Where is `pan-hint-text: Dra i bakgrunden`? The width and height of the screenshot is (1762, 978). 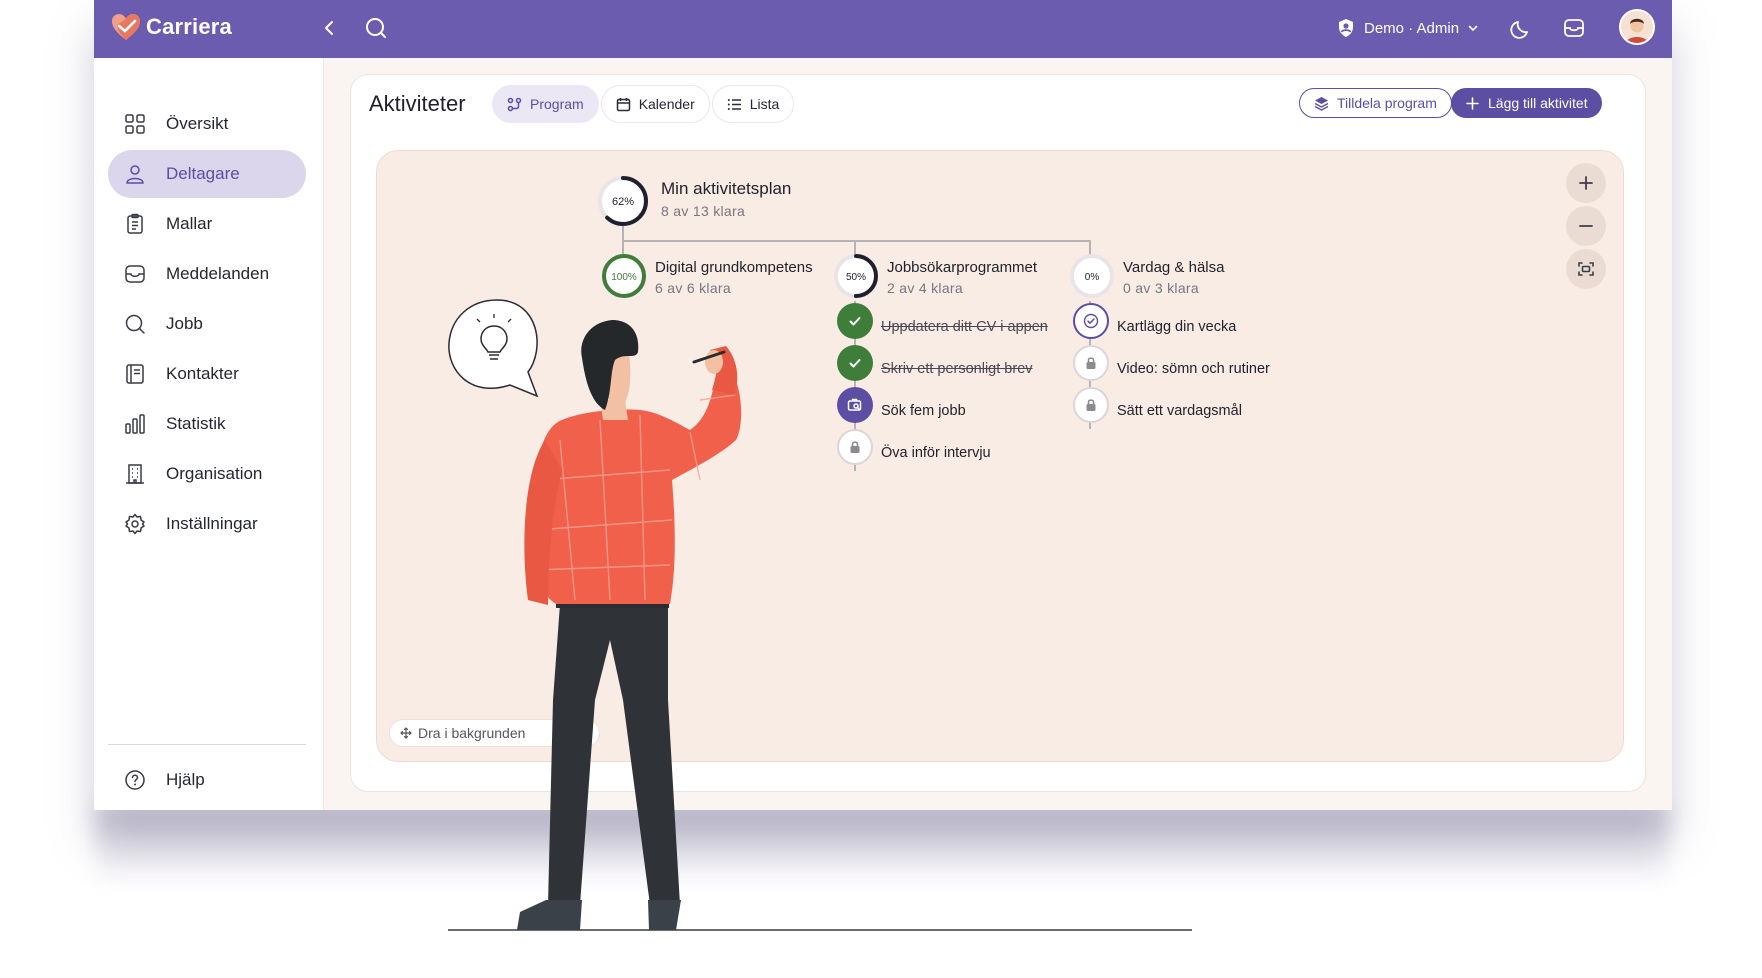 pan-hint-text: Dra i bakgrunden is located at coordinates (472, 733).